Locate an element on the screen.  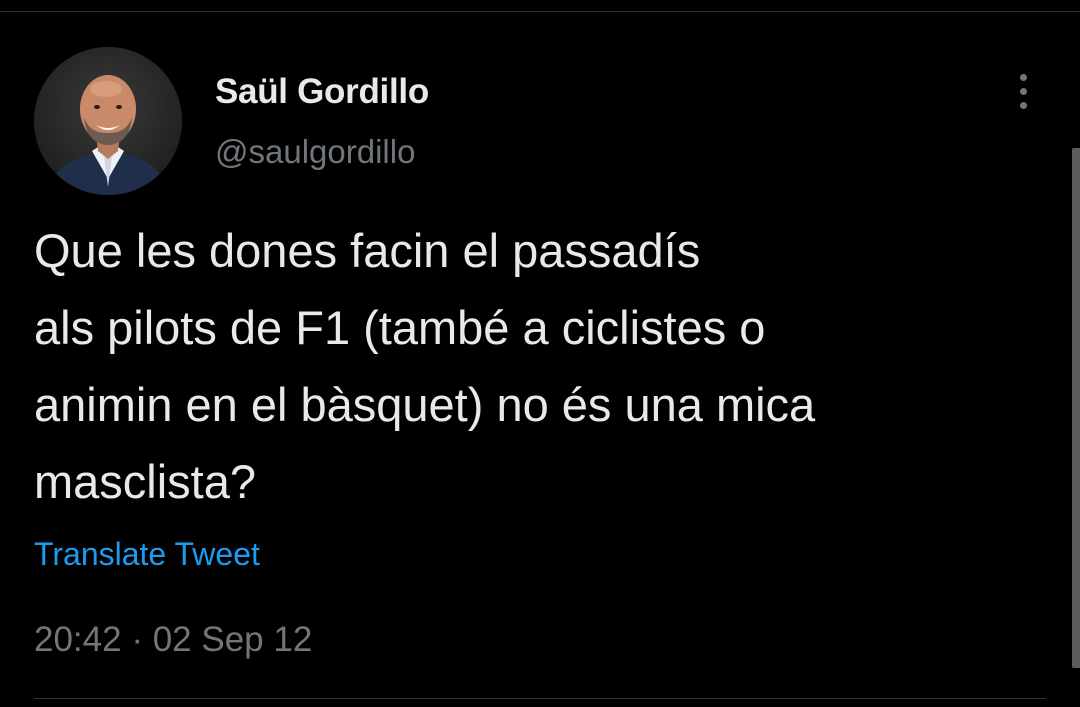
bottom-divider is located at coordinates (540, 698).